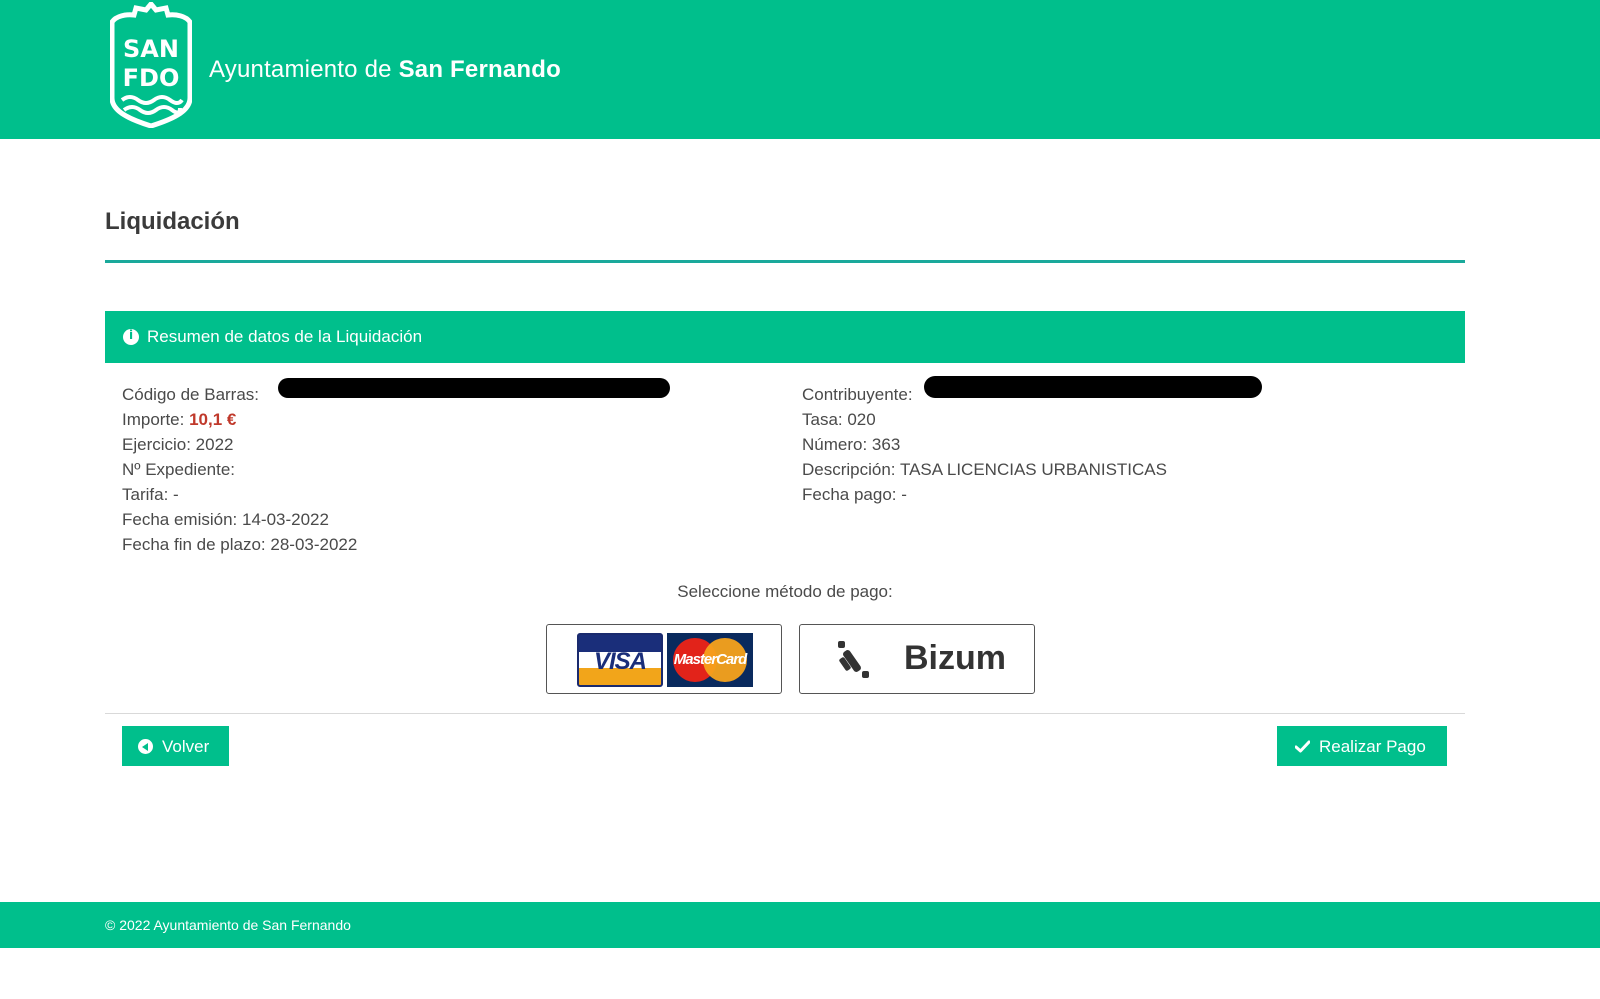  What do you see at coordinates (239, 419) in the screenshot?
I see `amount-row: Importe: 10,1 €` at bounding box center [239, 419].